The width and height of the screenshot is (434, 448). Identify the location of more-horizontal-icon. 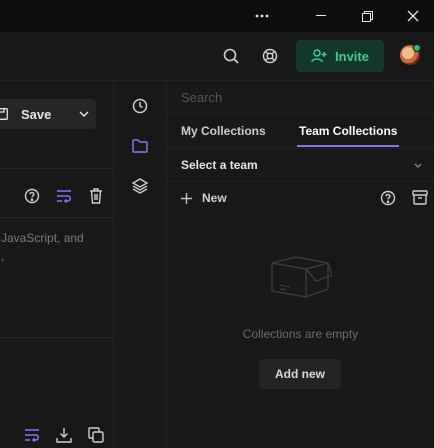
(262, 16).